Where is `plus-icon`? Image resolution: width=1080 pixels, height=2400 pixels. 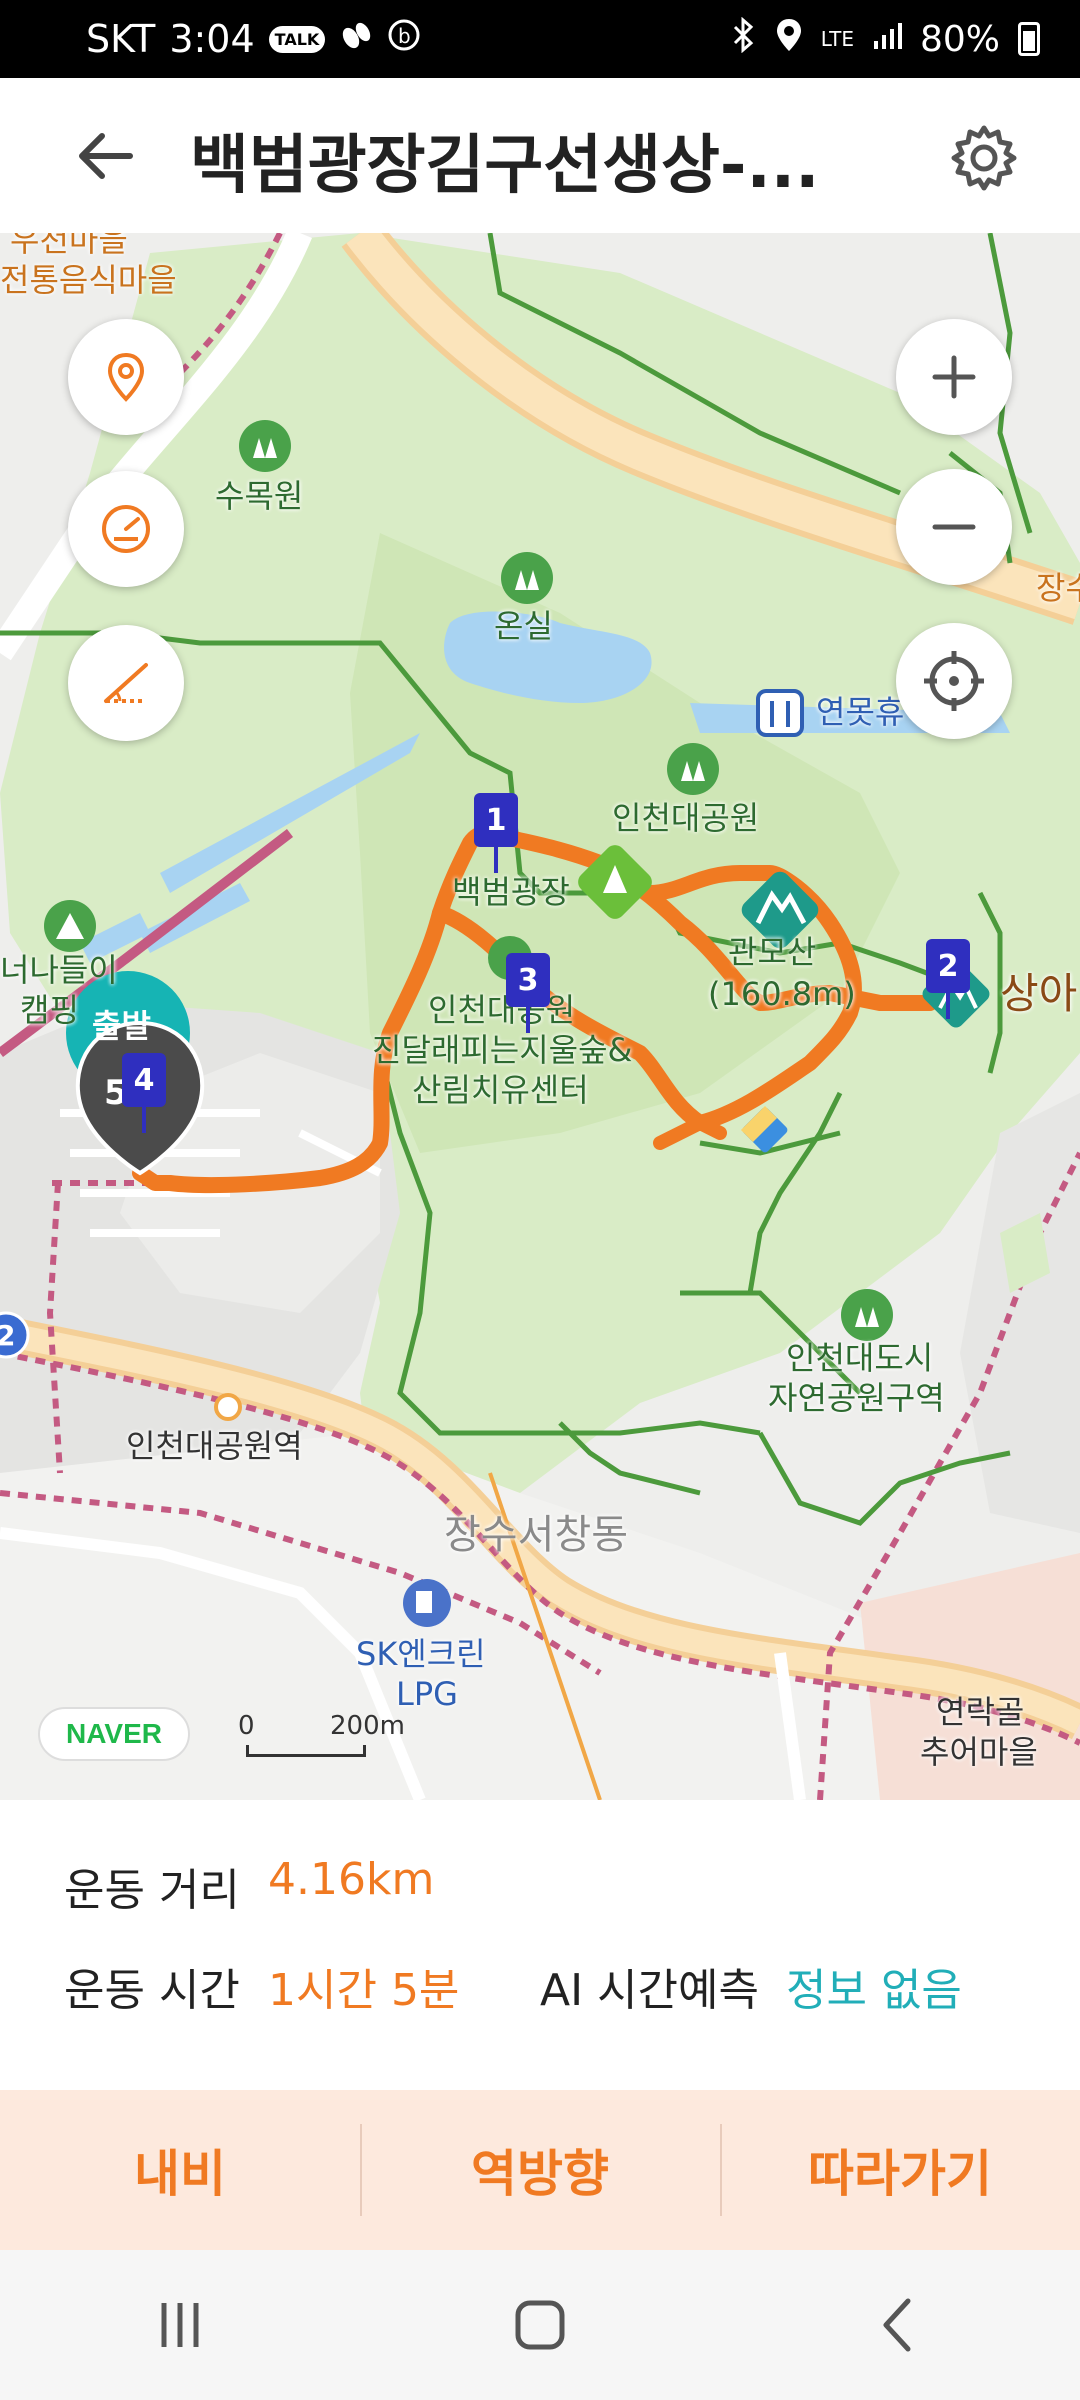
plus-icon is located at coordinates (954, 377).